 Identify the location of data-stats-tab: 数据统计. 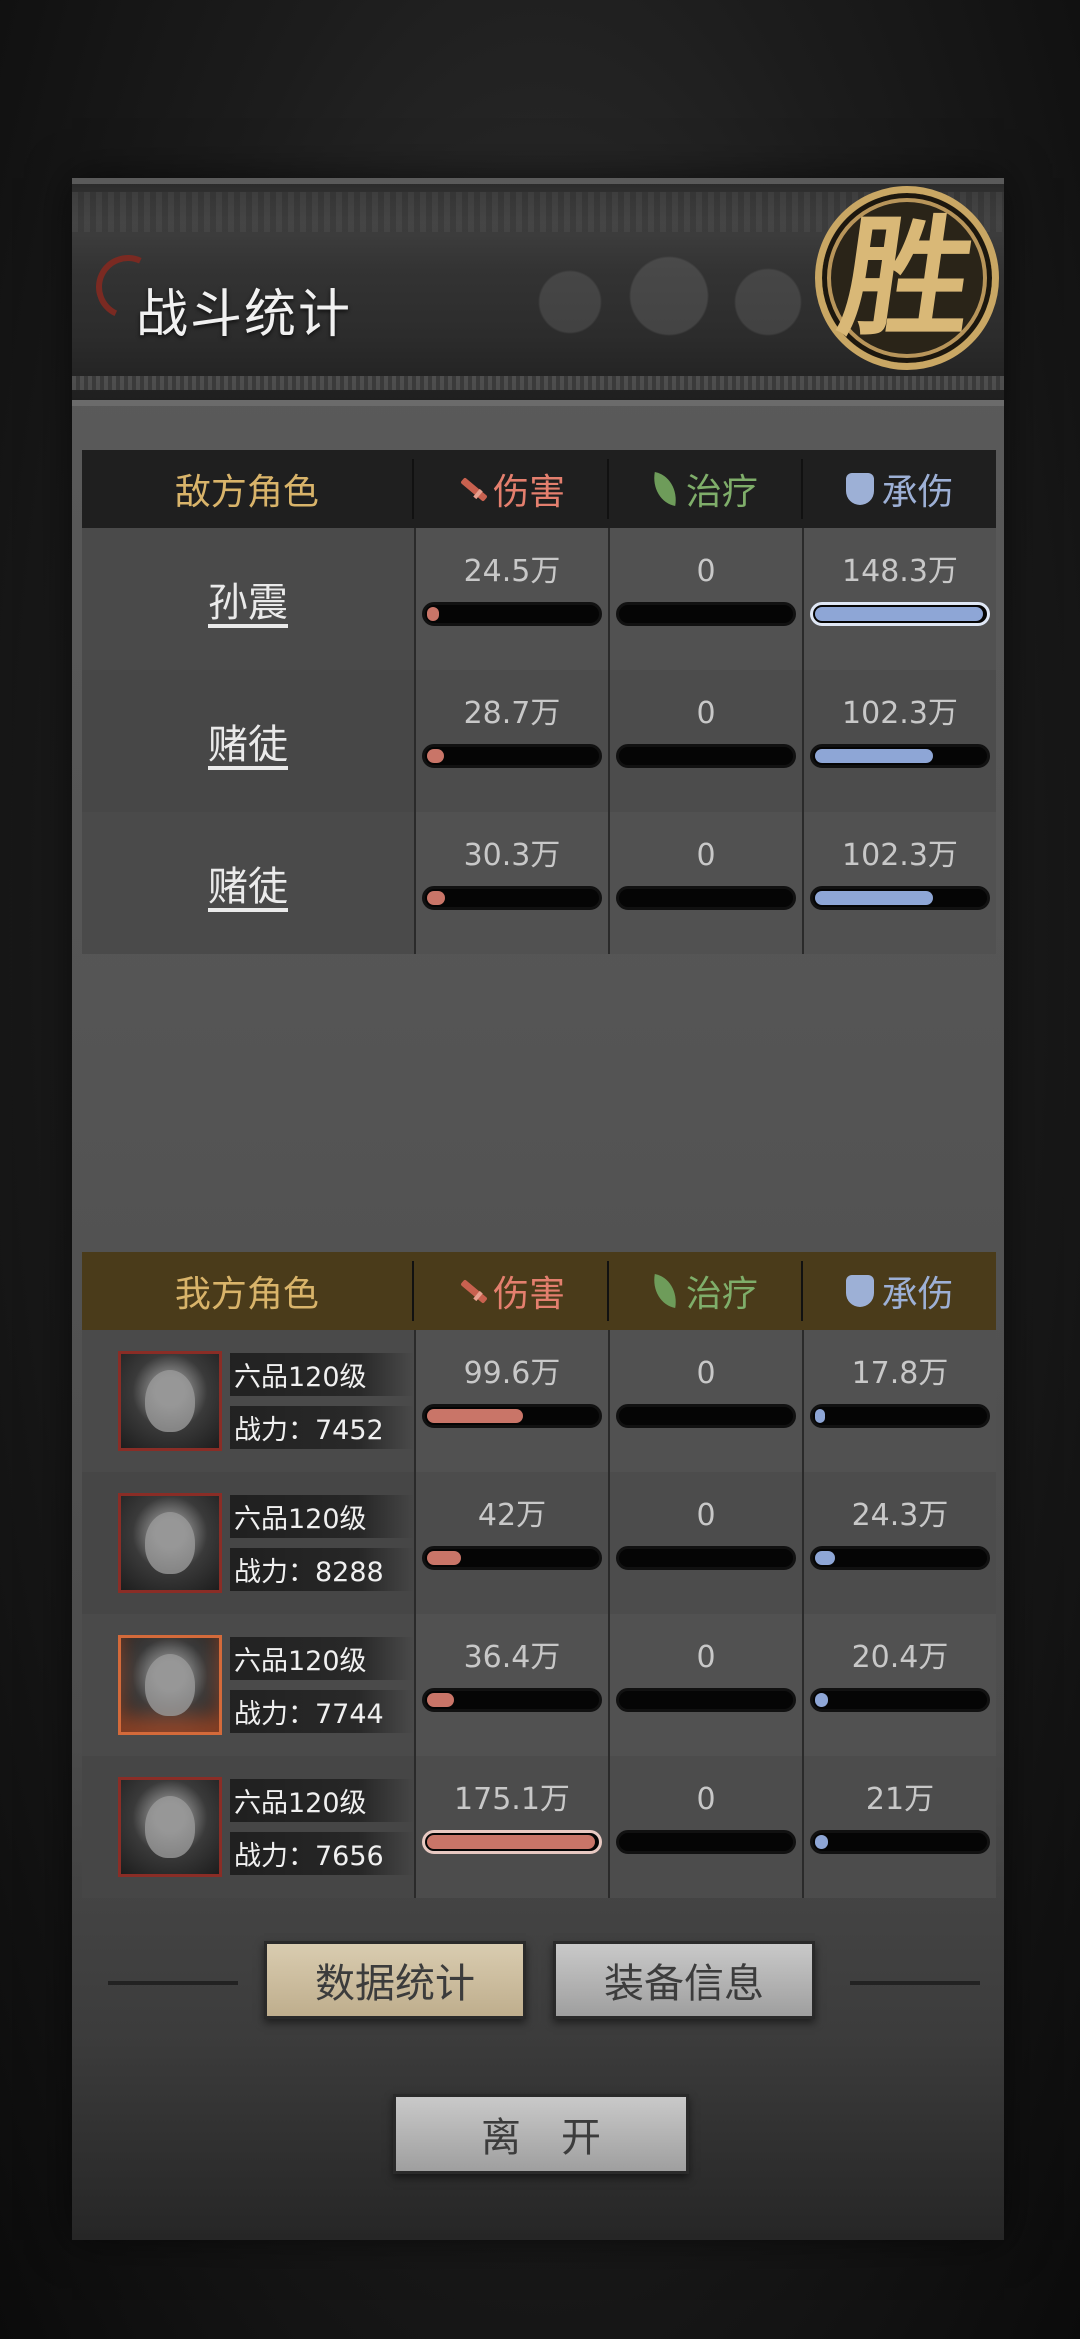
(395, 1980).